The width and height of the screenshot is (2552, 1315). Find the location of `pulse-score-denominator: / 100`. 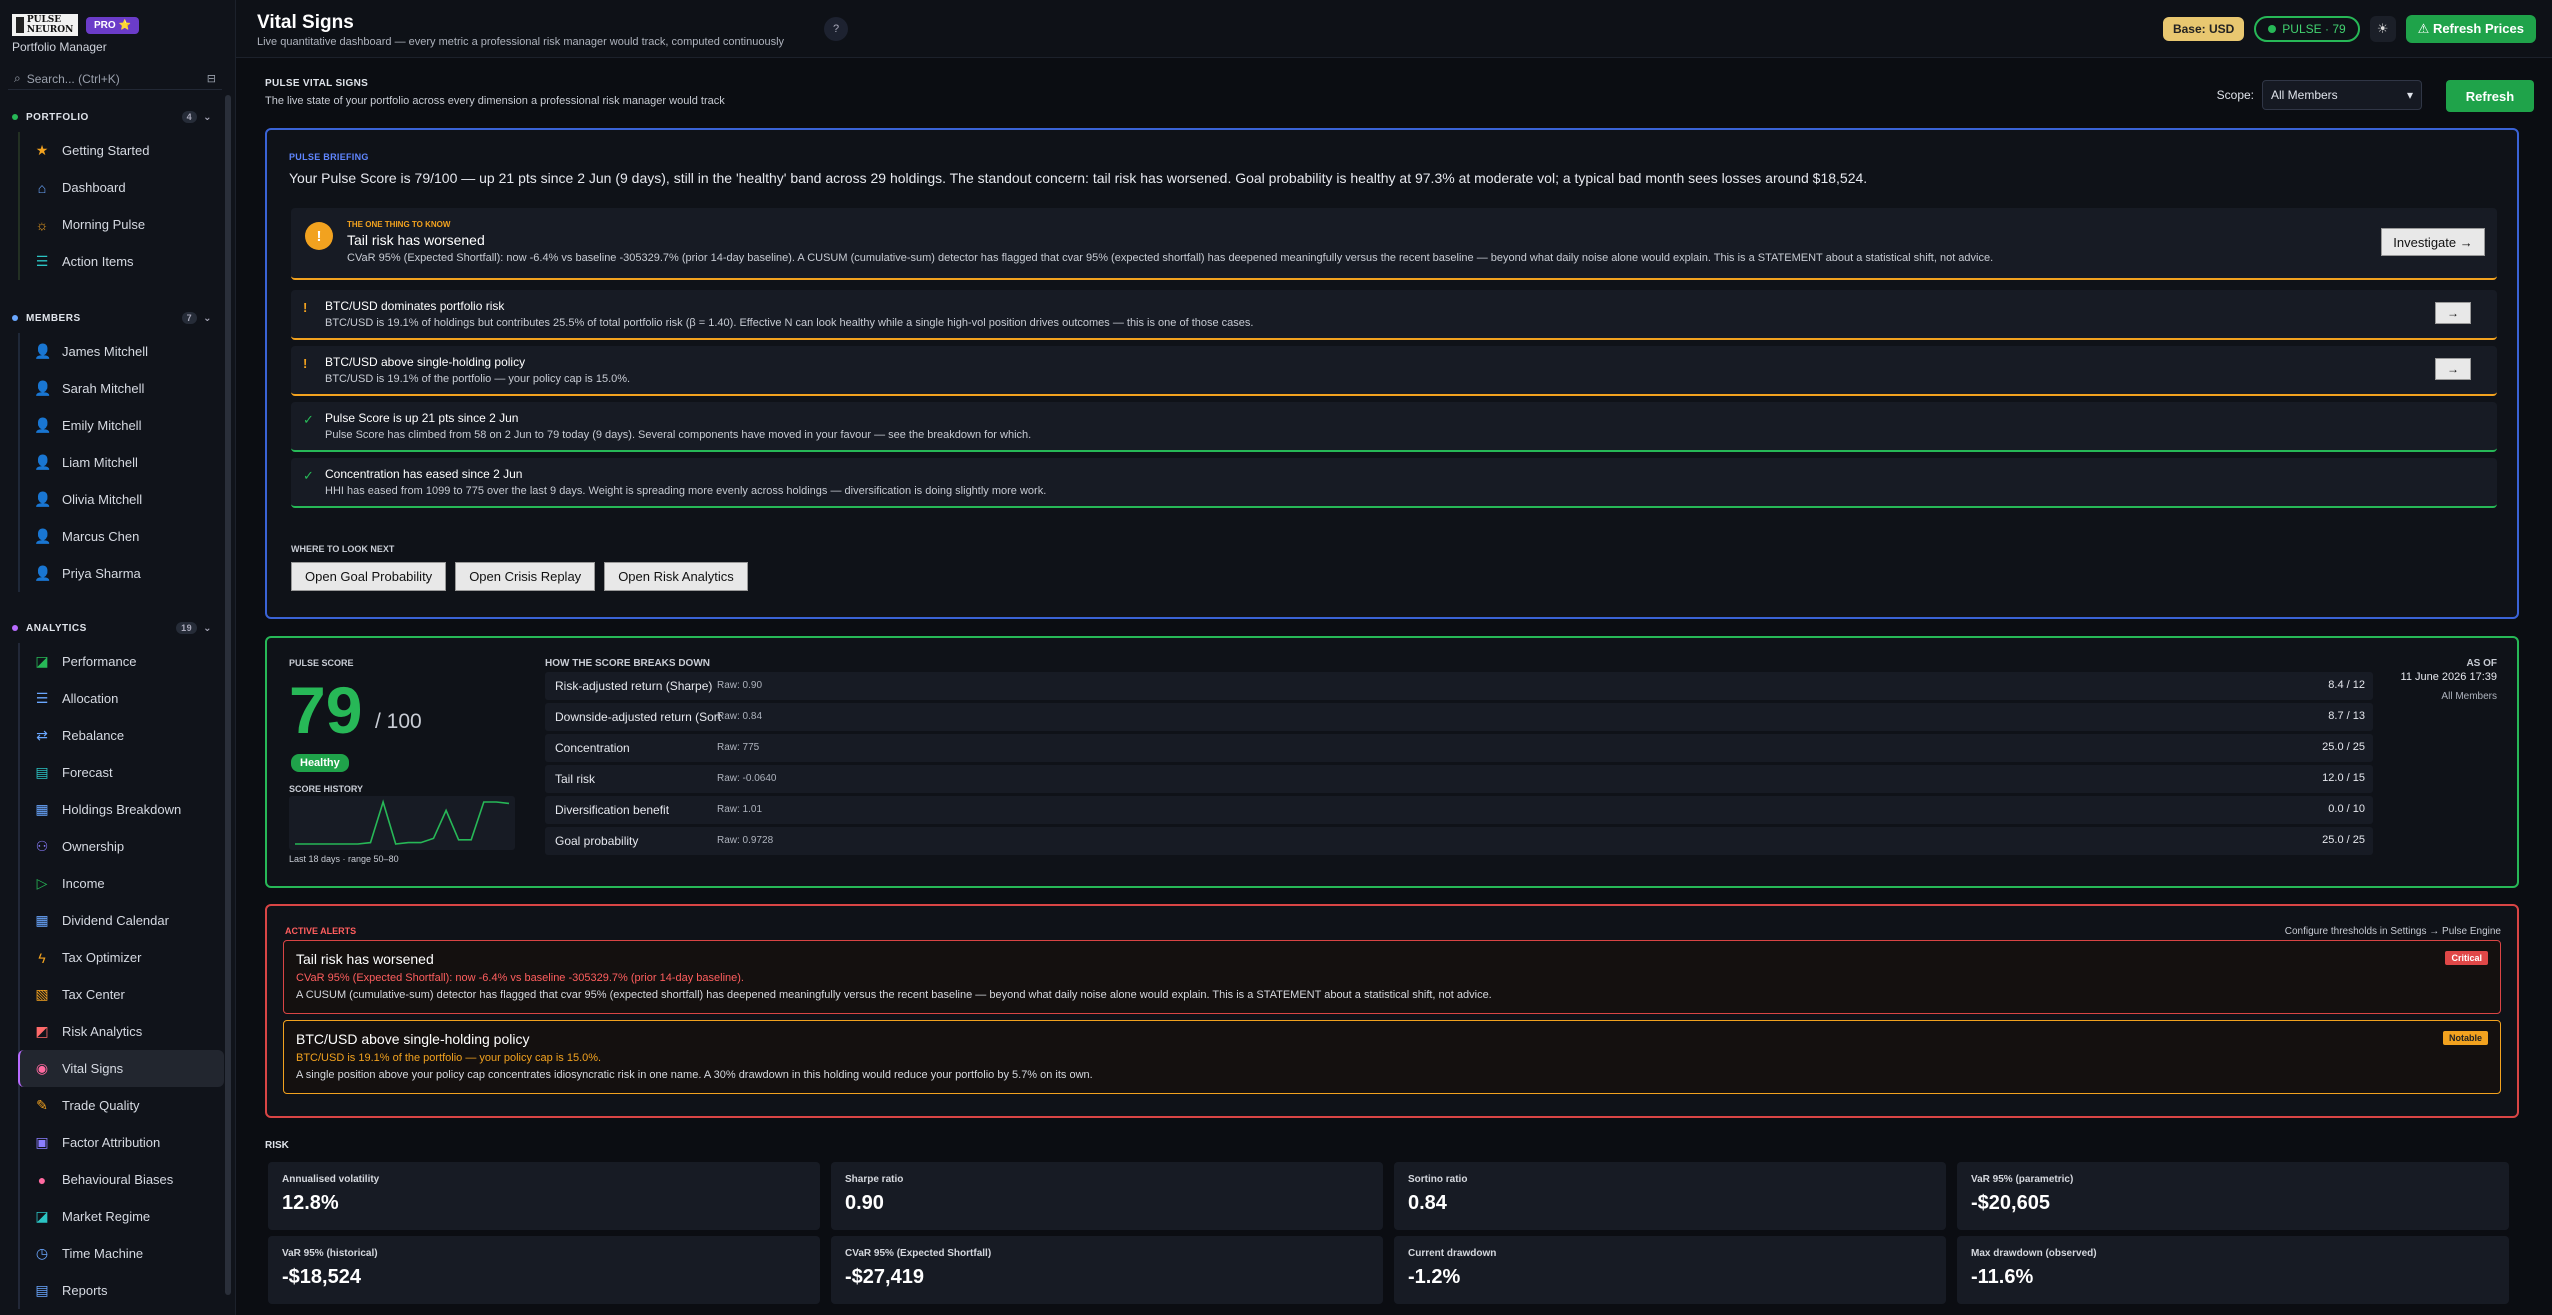

pulse-score-denominator: / 100 is located at coordinates (398, 721).